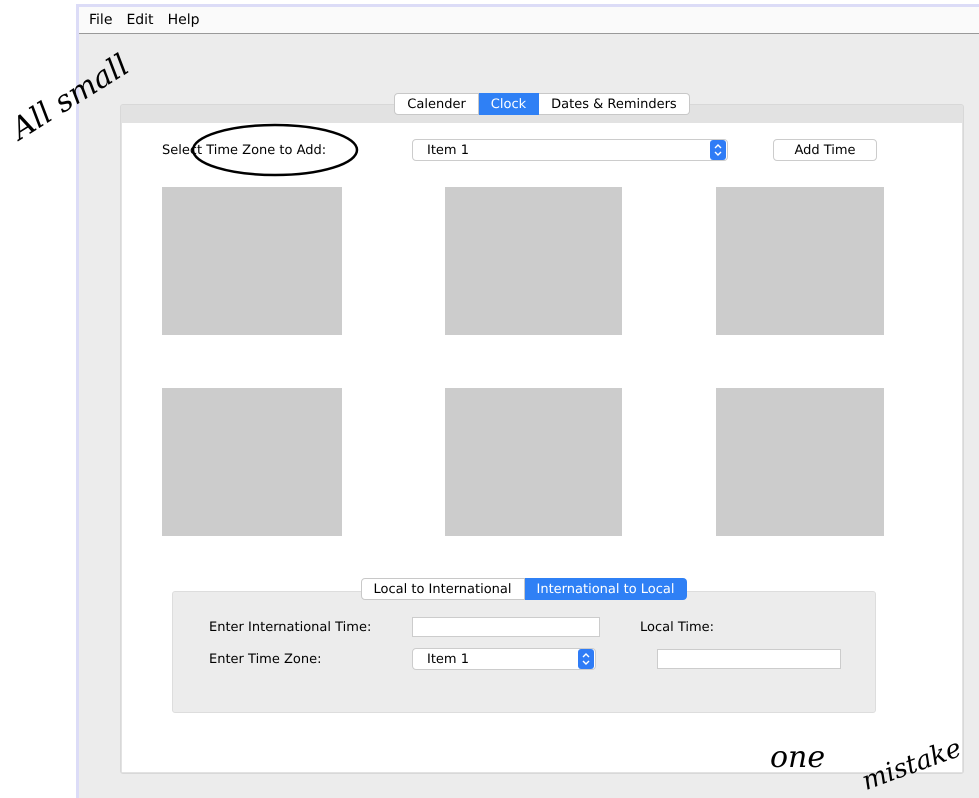 This screenshot has width=979, height=798. I want to click on add-time-button: Add Time, so click(825, 150).